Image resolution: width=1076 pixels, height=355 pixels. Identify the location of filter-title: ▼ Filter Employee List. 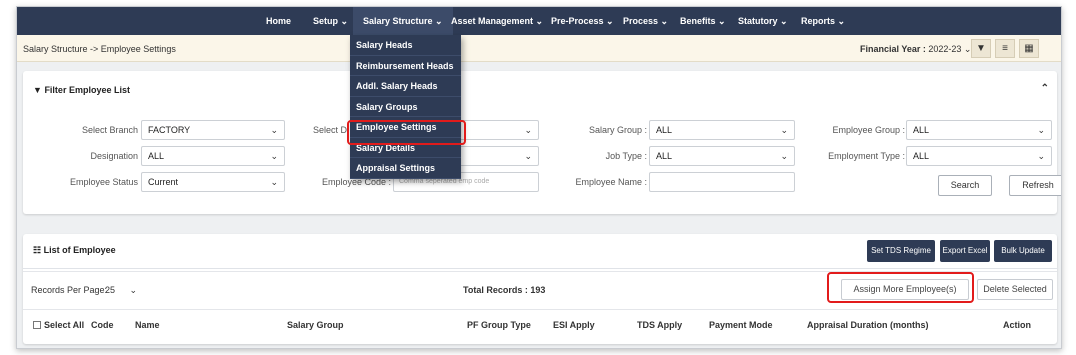
(81, 90).